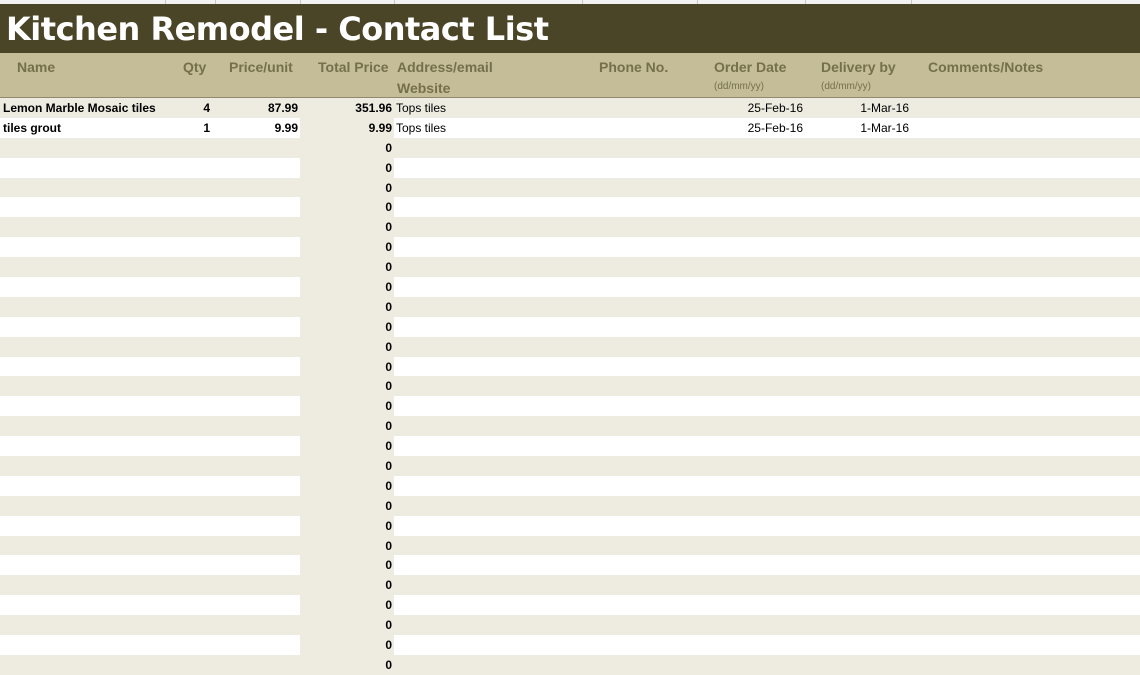 The height and width of the screenshot is (675, 1140). Describe the element at coordinates (36, 67) in the screenshot. I see `header-name: Name` at that location.